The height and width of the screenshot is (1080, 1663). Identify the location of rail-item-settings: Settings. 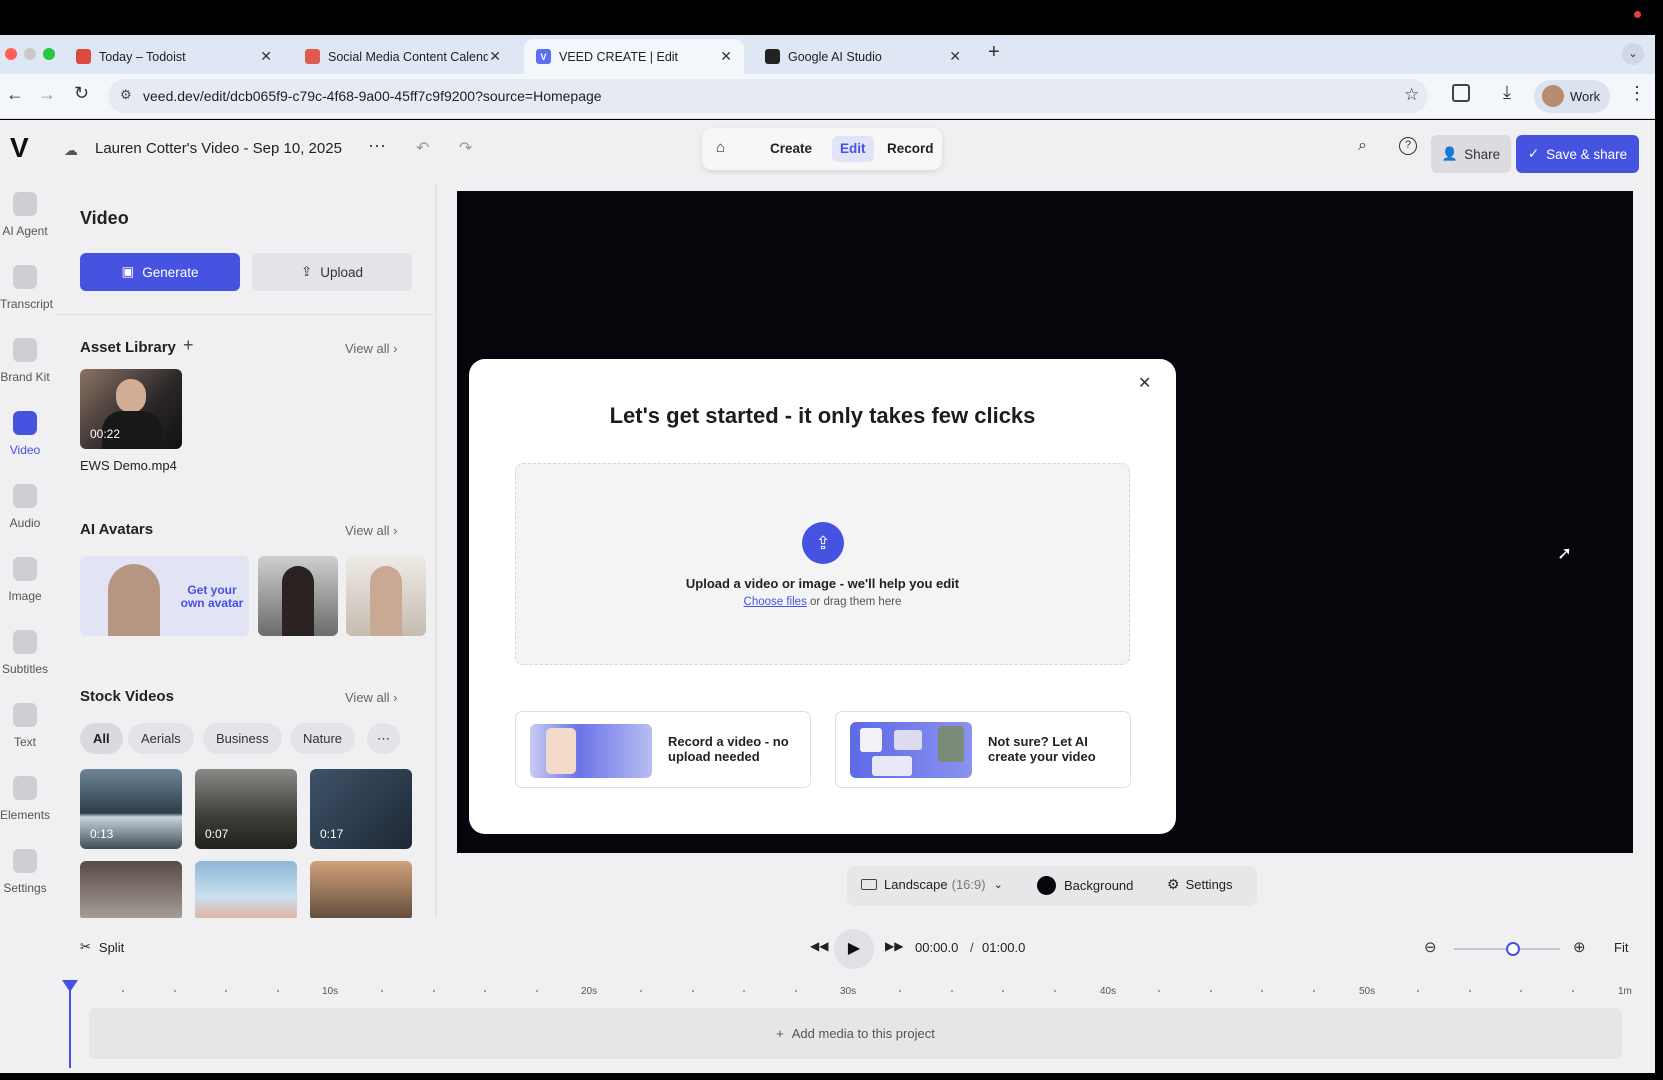
(25, 872).